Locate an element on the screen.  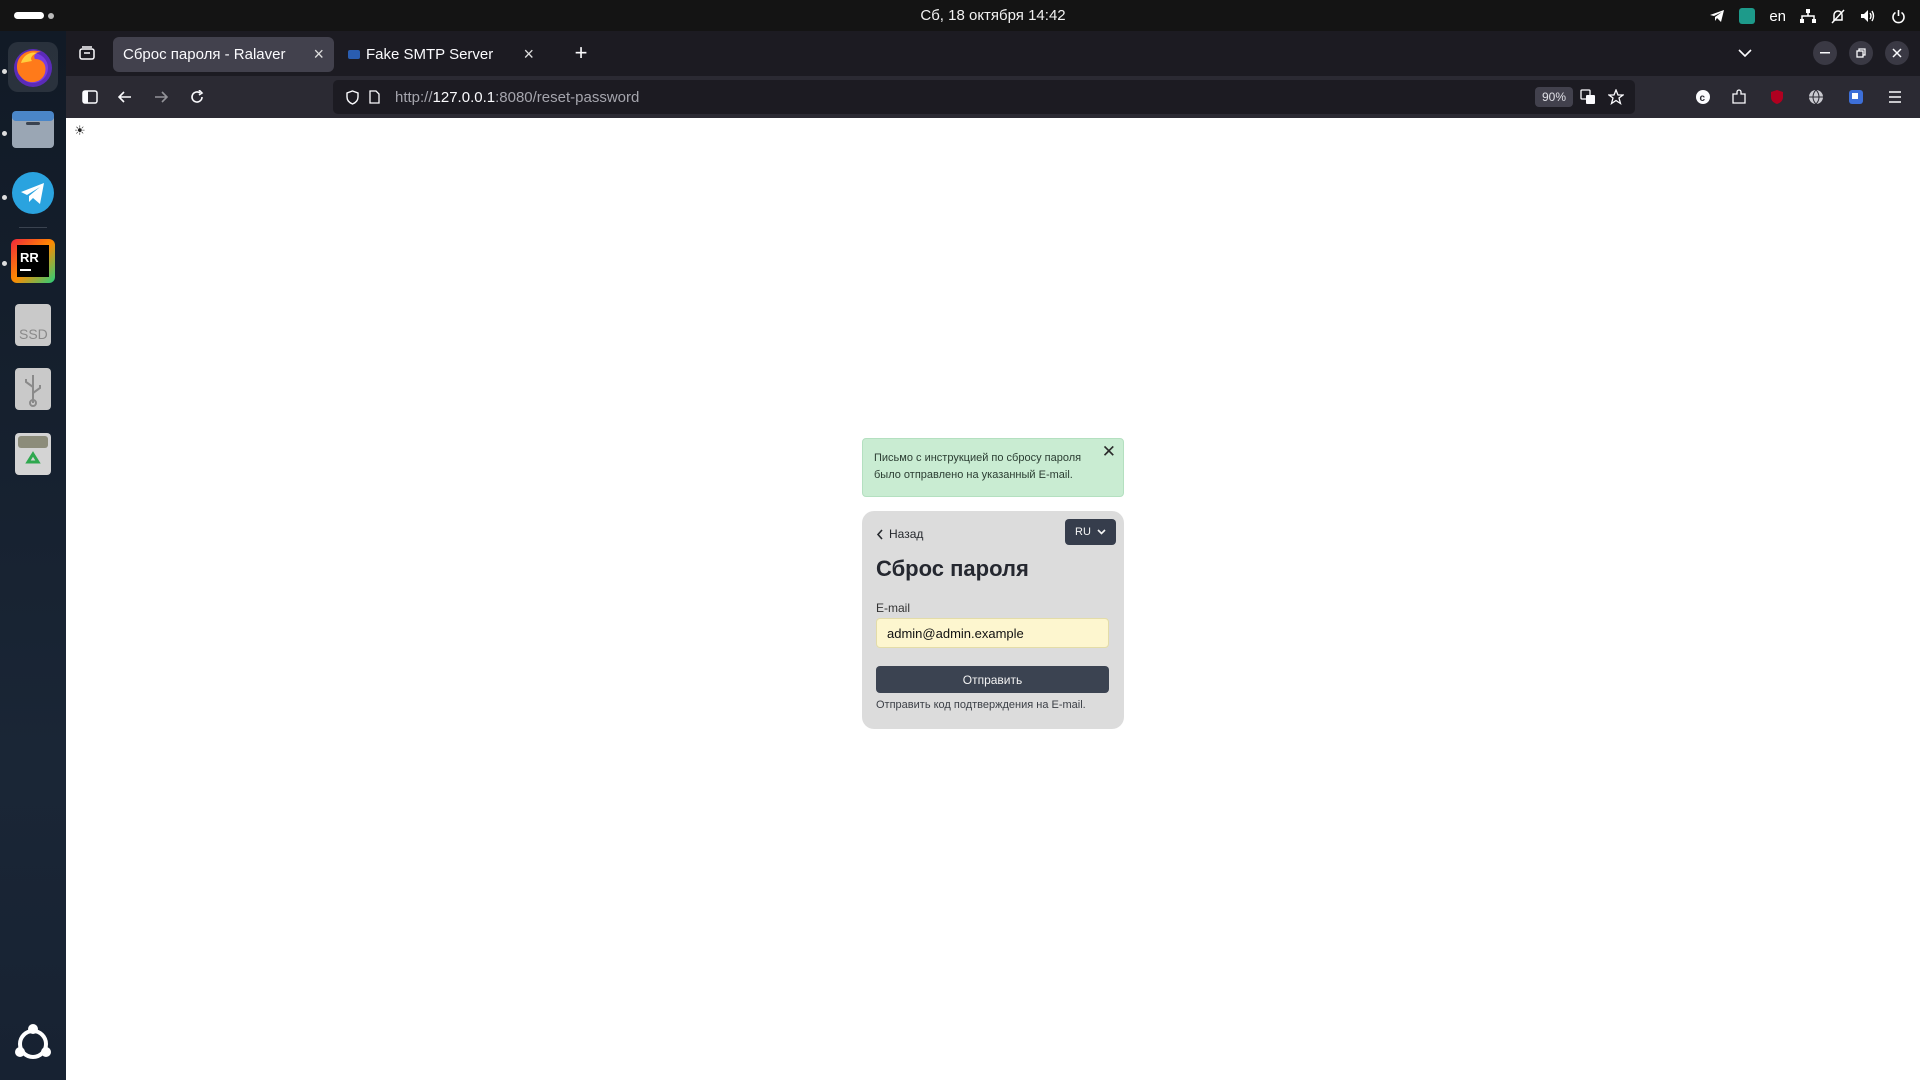
submit-button: Отправить is located at coordinates (992, 679).